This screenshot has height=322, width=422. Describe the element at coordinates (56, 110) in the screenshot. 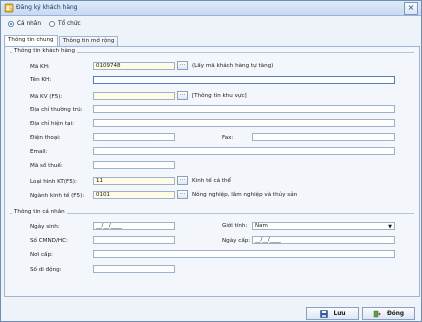

I see `permanent-address-label: Địa chỉ thường trú:` at that location.